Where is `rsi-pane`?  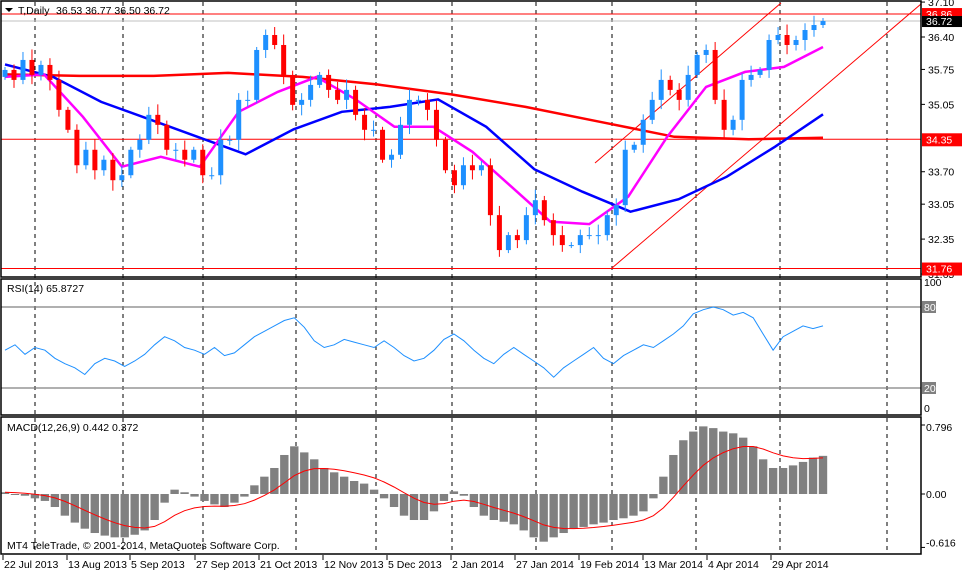
rsi-pane is located at coordinates (461, 347).